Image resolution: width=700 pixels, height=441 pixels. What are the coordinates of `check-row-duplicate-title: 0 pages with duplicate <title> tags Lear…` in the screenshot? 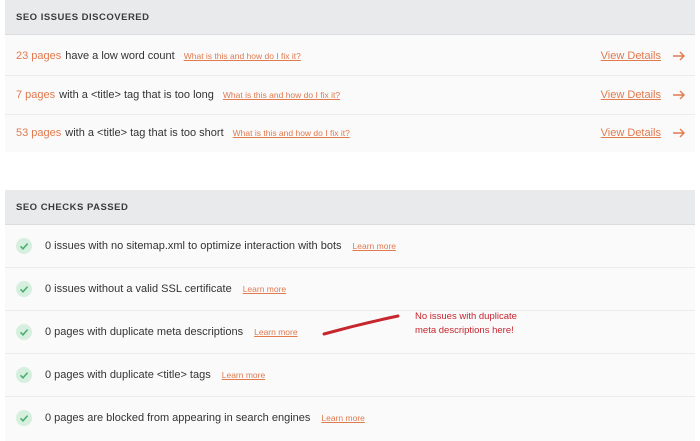 It's located at (350, 375).